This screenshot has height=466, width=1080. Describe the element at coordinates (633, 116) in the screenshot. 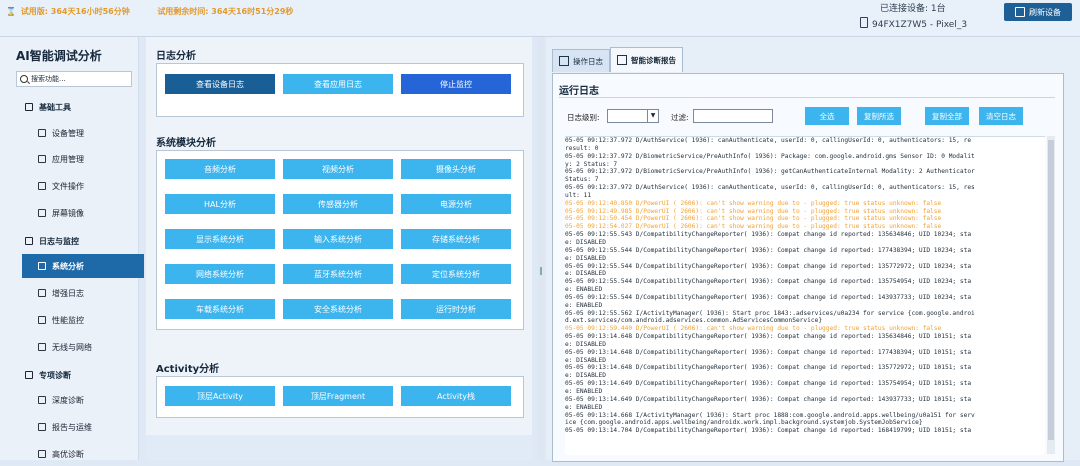

I see `log-level-select: ▼` at that location.